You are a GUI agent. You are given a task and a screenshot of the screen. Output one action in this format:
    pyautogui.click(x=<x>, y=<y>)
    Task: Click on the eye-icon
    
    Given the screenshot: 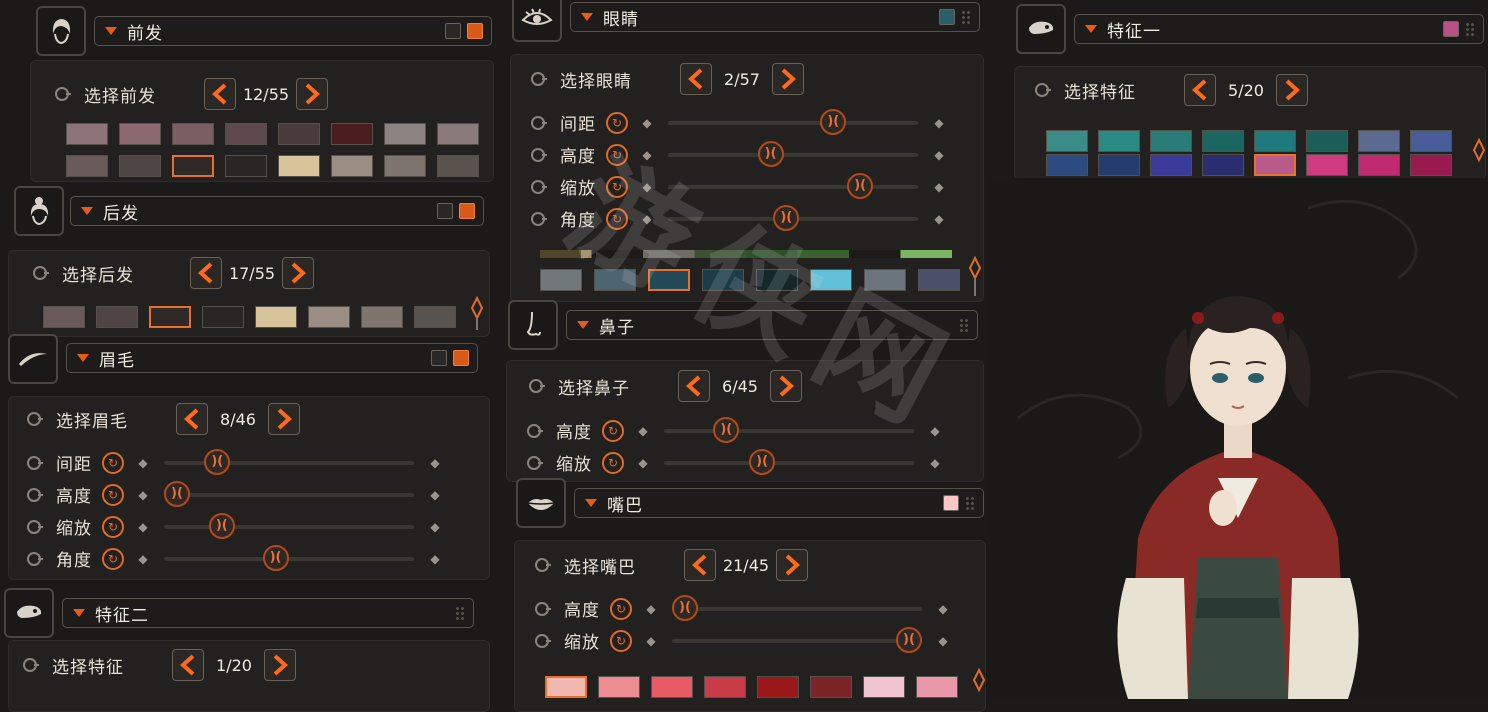 What is the action you would take?
    pyautogui.click(x=537, y=21)
    